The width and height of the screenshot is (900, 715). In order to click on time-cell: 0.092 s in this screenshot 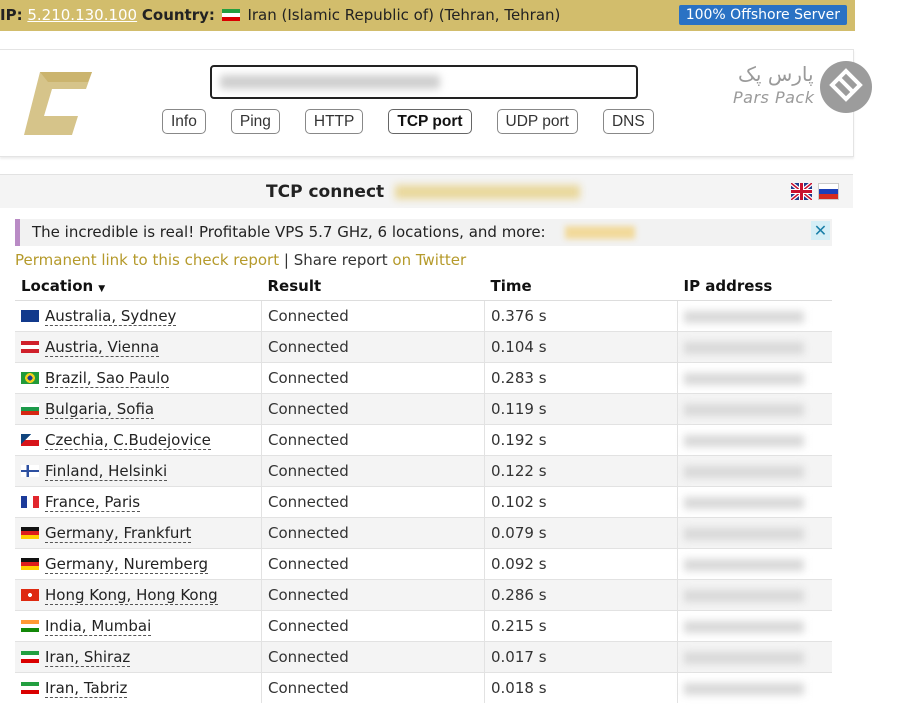, I will do `click(581, 564)`.